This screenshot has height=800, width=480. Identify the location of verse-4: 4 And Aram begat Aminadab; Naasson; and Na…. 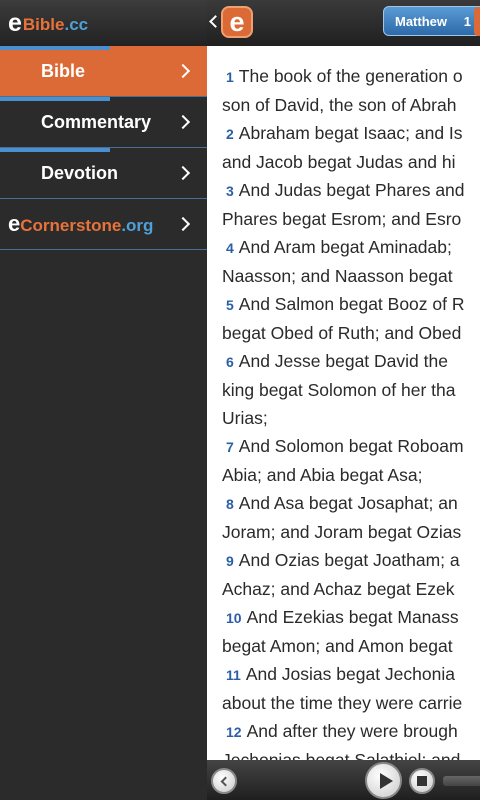
(351, 261).